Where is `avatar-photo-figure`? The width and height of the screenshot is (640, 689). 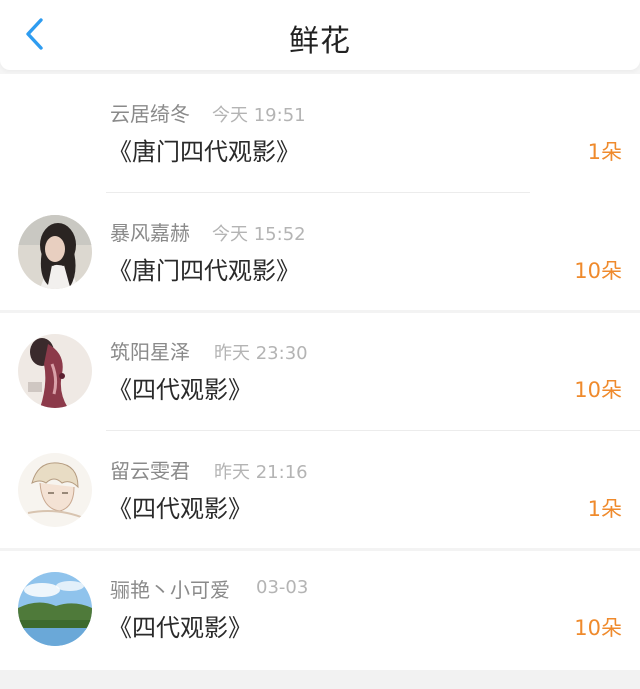 avatar-photo-figure is located at coordinates (55, 371).